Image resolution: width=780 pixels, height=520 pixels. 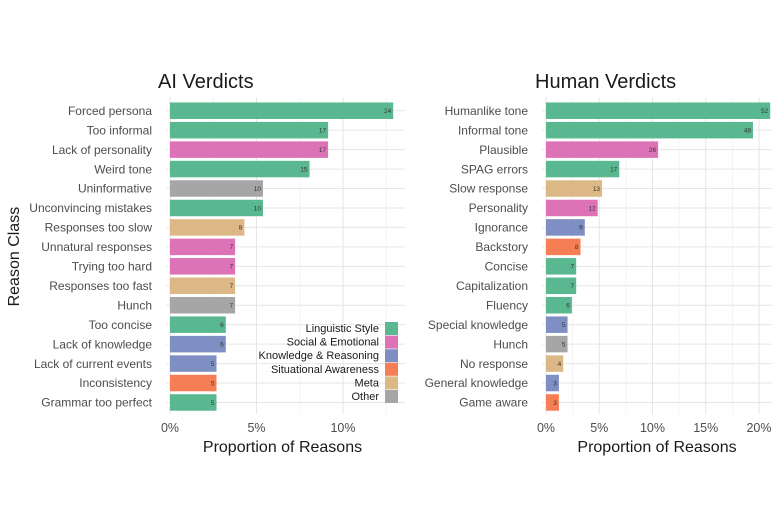 What do you see at coordinates (652, 428) in the screenshot?
I see `human-x-tick-label: 10%` at bounding box center [652, 428].